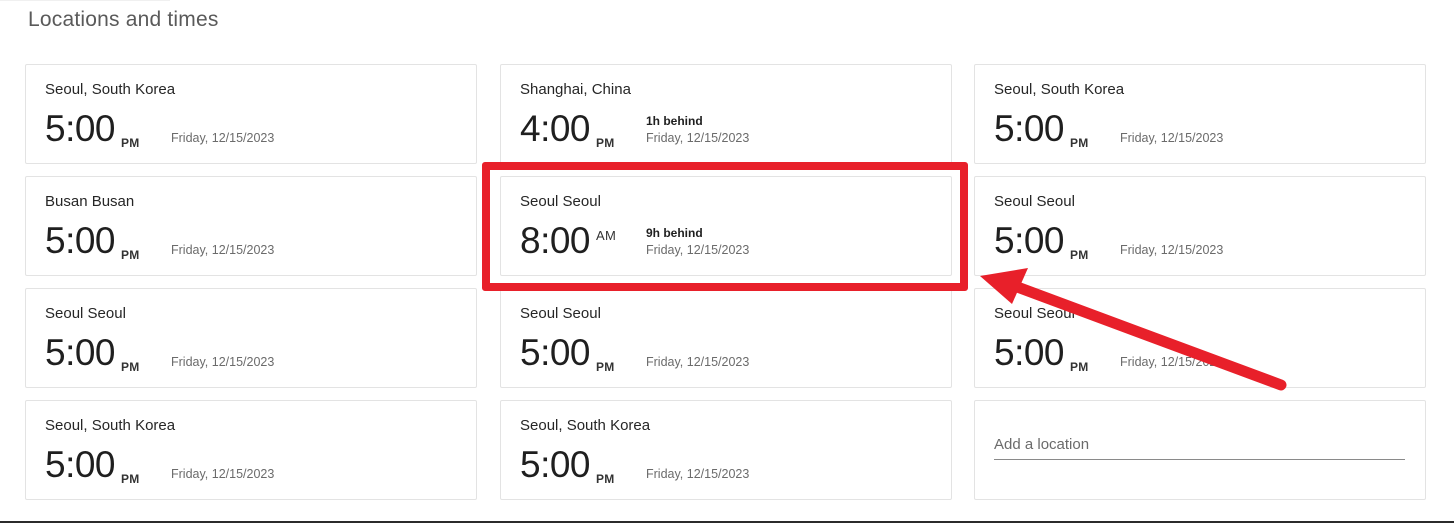 This screenshot has width=1454, height=527. I want to click on location-name: Busan Busan, so click(90, 201).